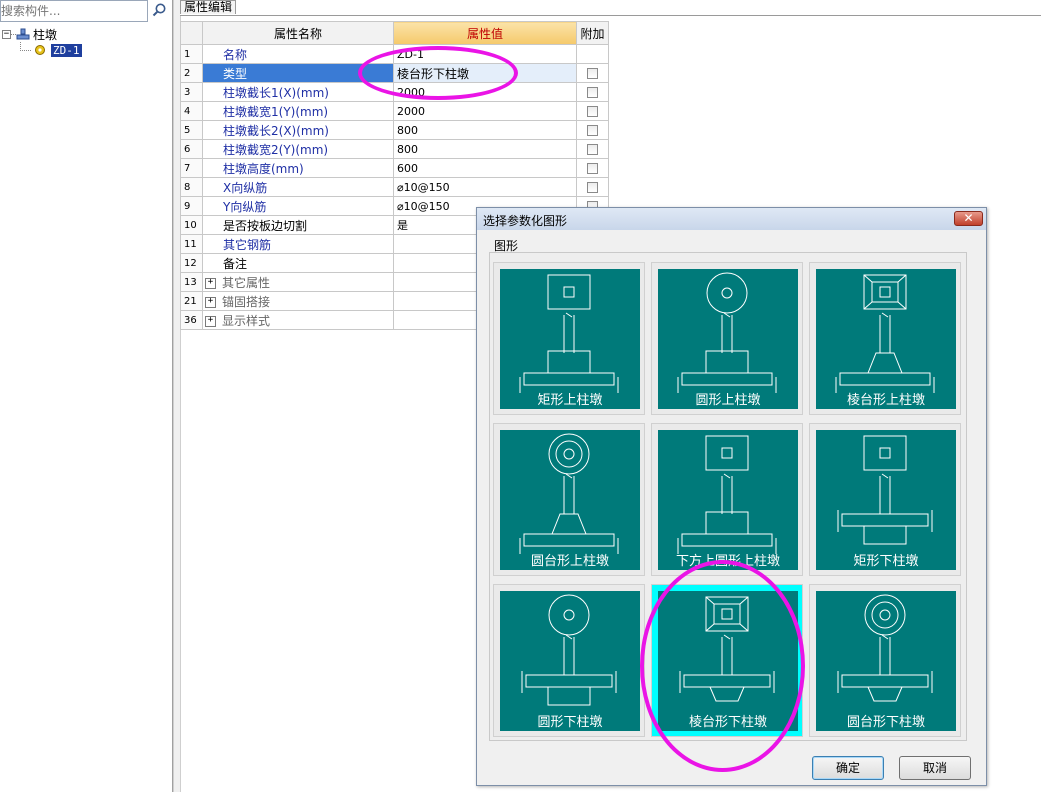 The image size is (1041, 792). I want to click on tree-node-root: − 柱墩, so click(86, 34).